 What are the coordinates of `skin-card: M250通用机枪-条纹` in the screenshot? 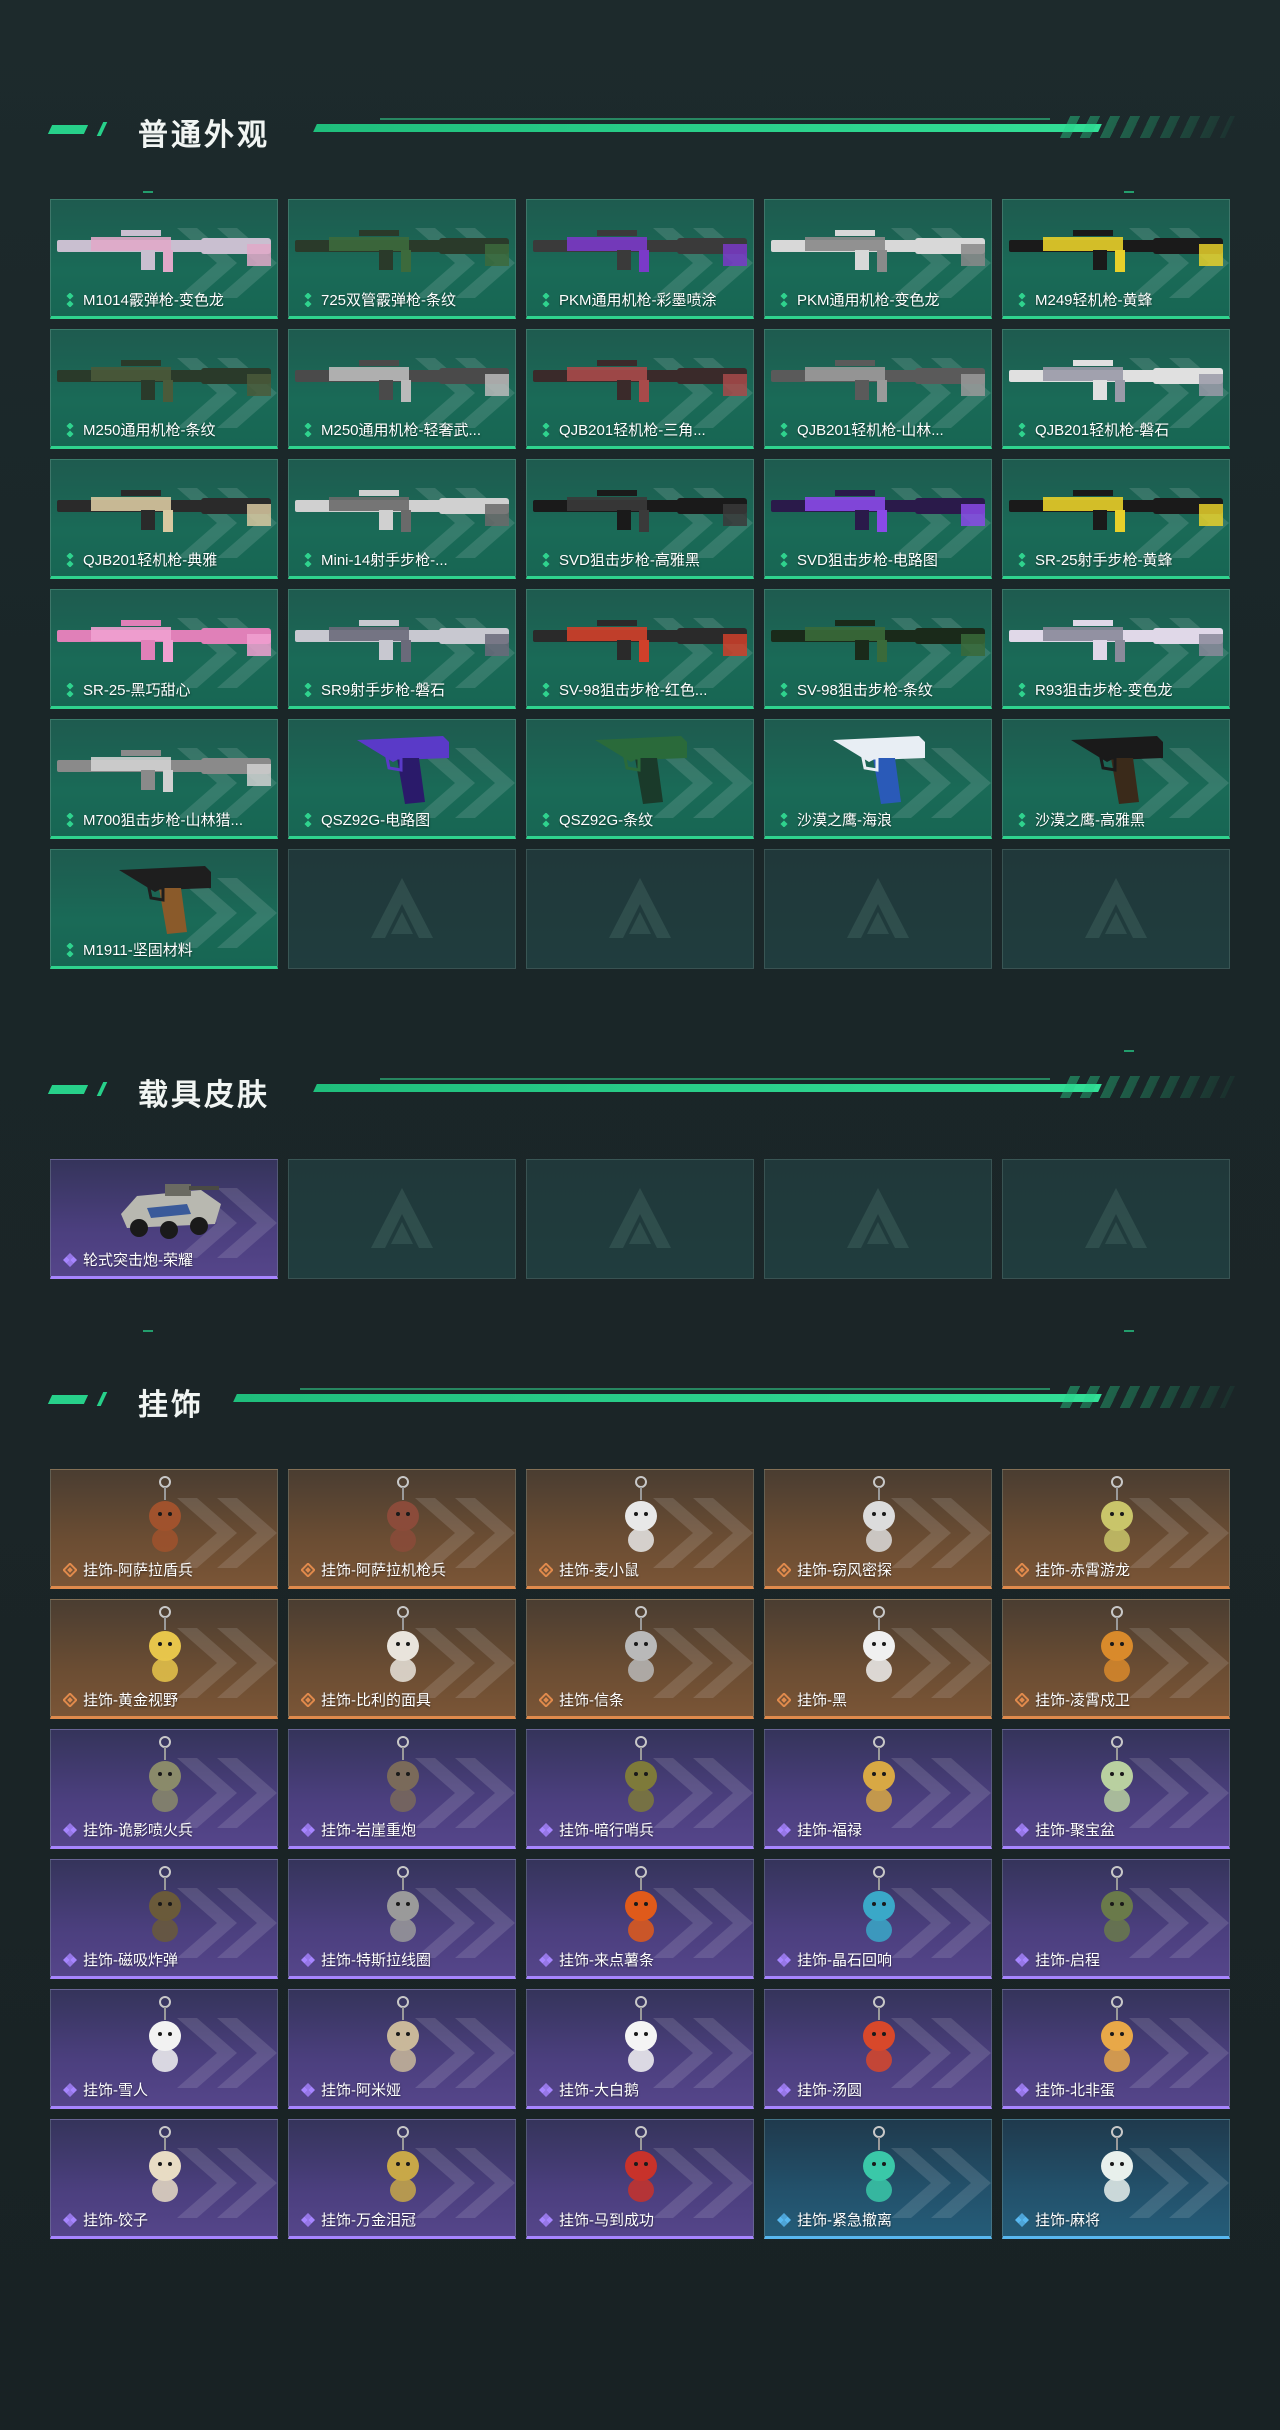 It's located at (164, 389).